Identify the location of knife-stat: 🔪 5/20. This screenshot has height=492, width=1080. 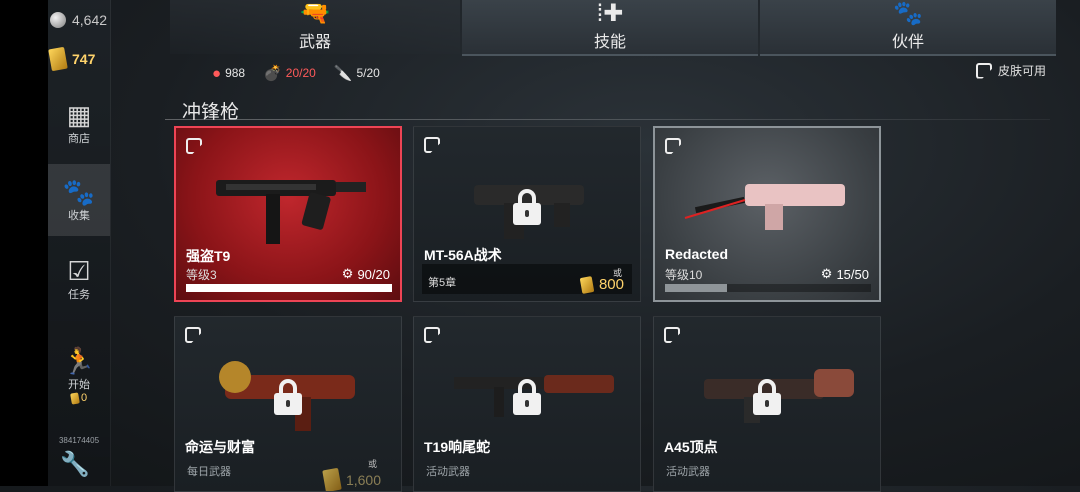
(357, 73).